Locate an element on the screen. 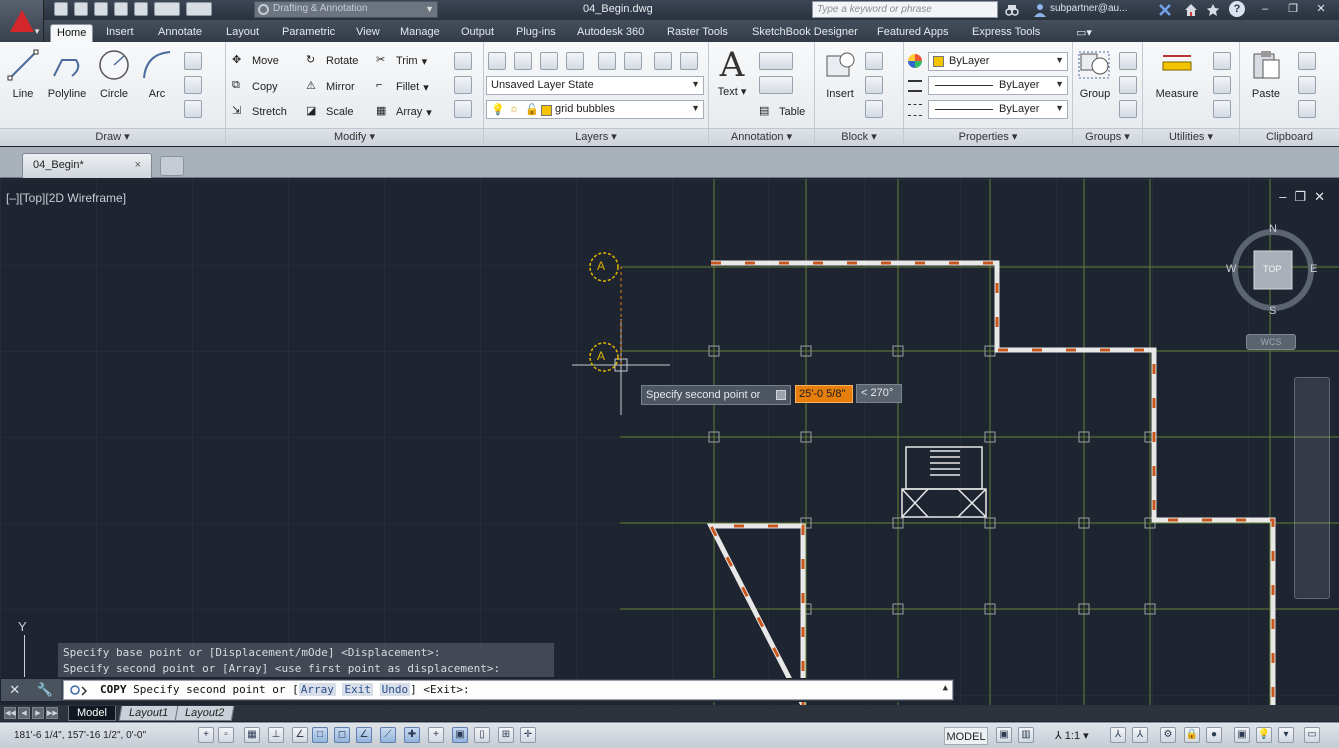 This screenshot has height=748, width=1339. search-input: Type a keyword or phrase is located at coordinates (905, 9).